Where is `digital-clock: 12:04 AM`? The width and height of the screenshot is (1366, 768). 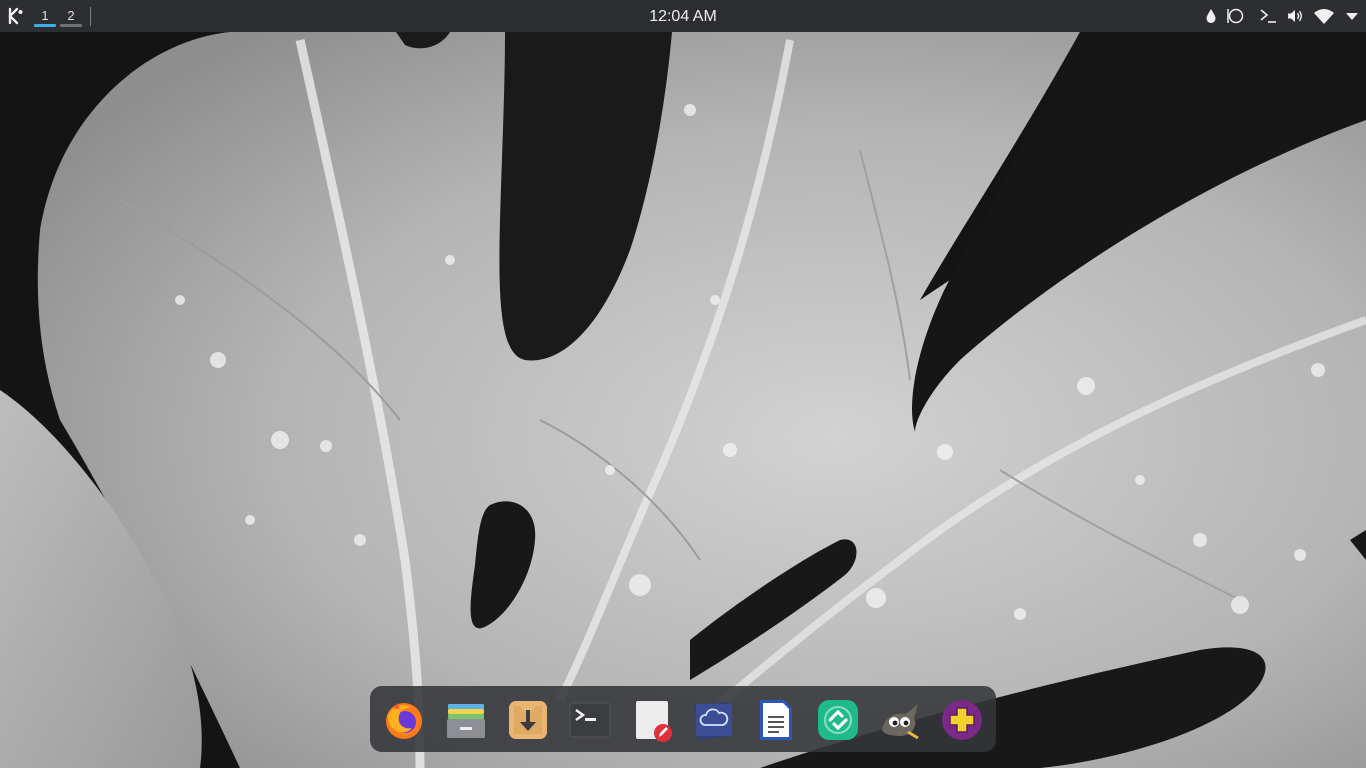
digital-clock: 12:04 AM is located at coordinates (683, 16).